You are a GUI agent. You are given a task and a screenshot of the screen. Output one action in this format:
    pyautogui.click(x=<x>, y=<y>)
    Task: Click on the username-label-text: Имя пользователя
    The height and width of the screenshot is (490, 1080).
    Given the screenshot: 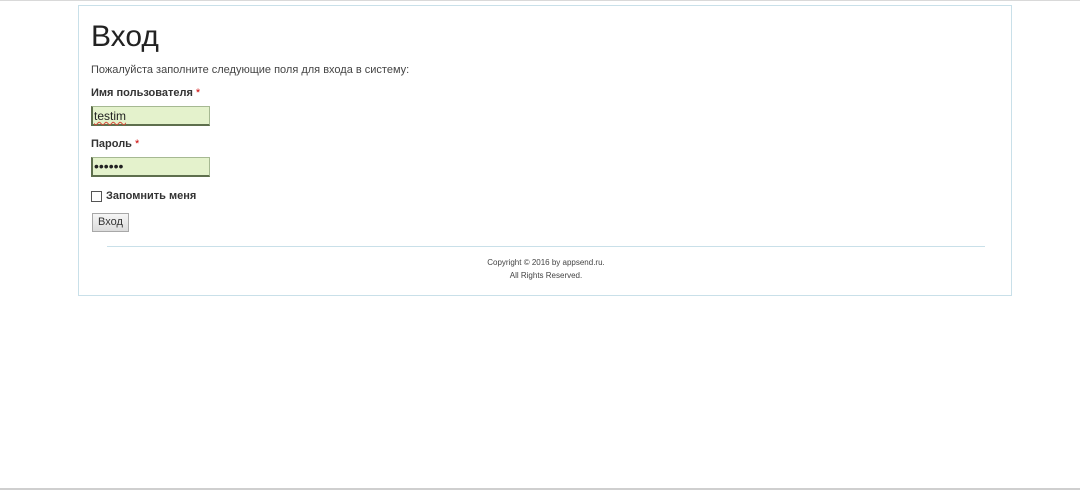 What is the action you would take?
    pyautogui.click(x=142, y=93)
    